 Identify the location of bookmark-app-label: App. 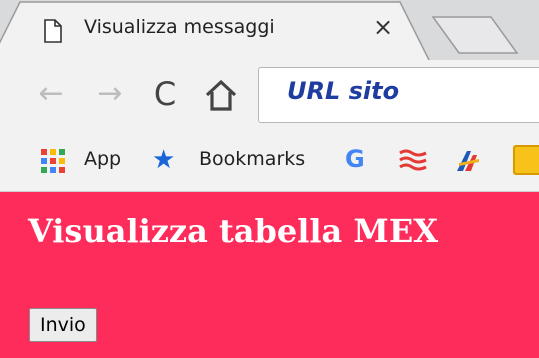
(102, 159).